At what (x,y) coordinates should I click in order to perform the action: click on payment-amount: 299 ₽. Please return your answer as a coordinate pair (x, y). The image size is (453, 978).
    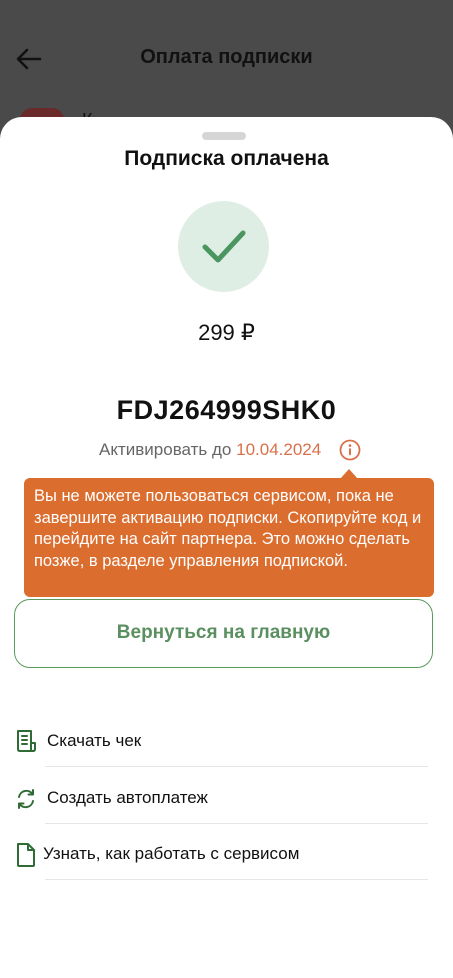
    Looking at the image, I should click on (226, 332).